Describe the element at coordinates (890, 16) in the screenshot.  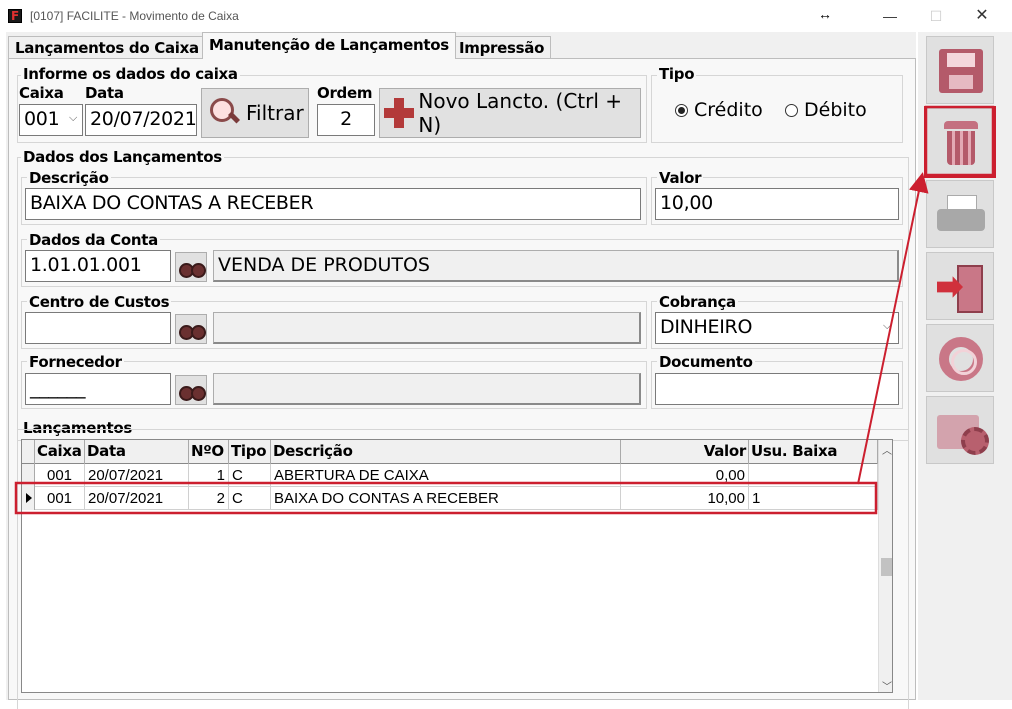
I see `minimize-button: —` at that location.